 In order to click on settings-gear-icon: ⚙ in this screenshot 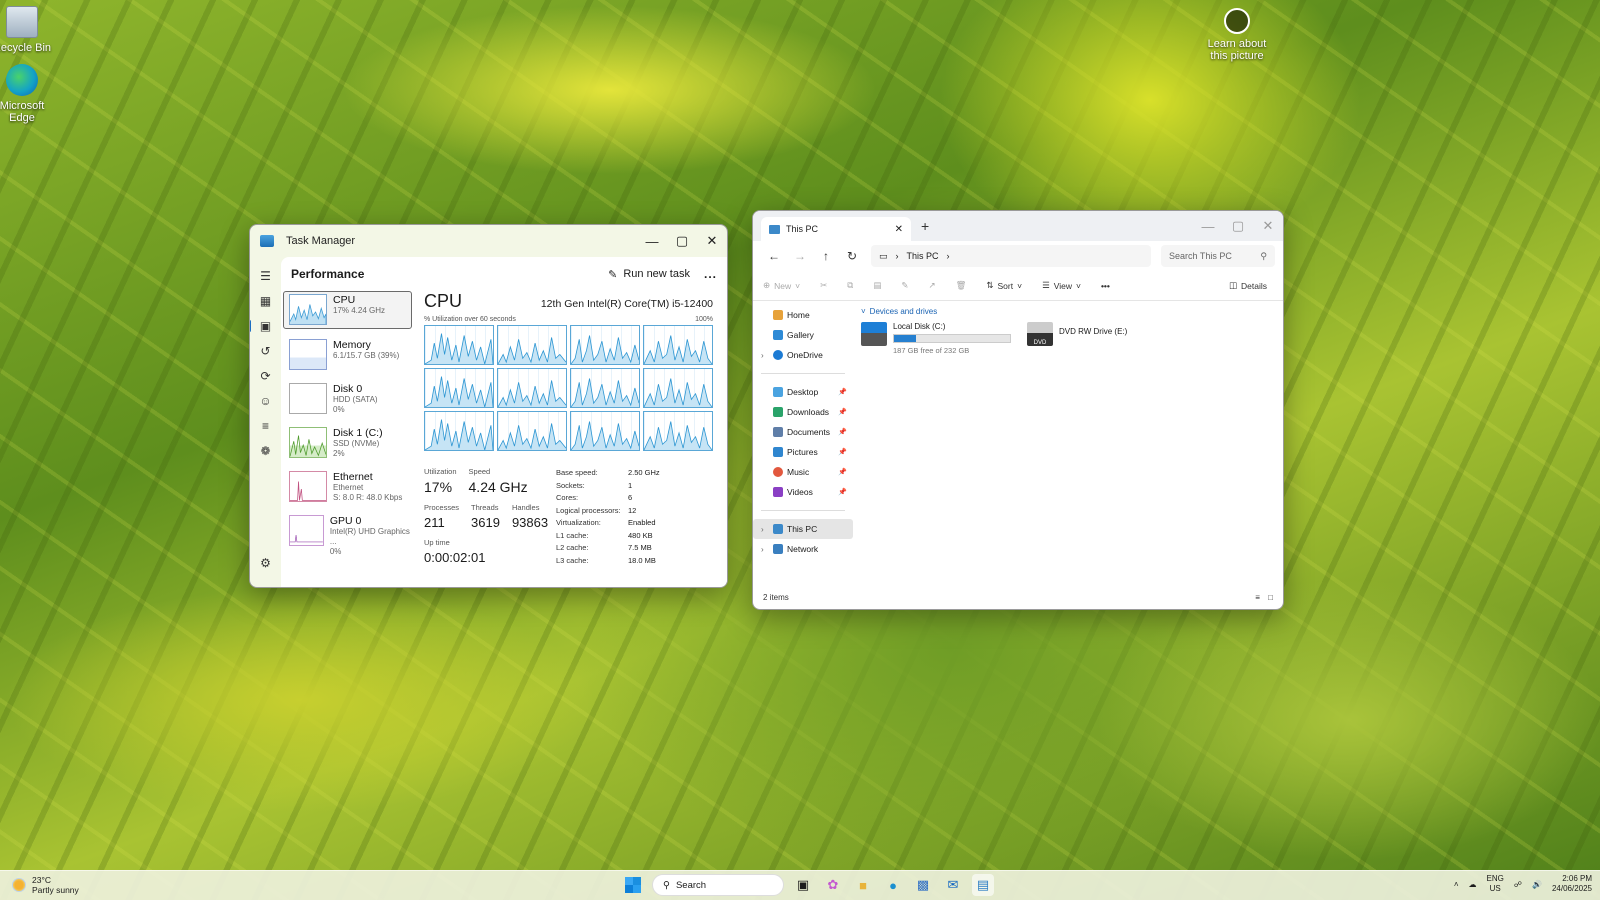, I will do `click(266, 563)`.